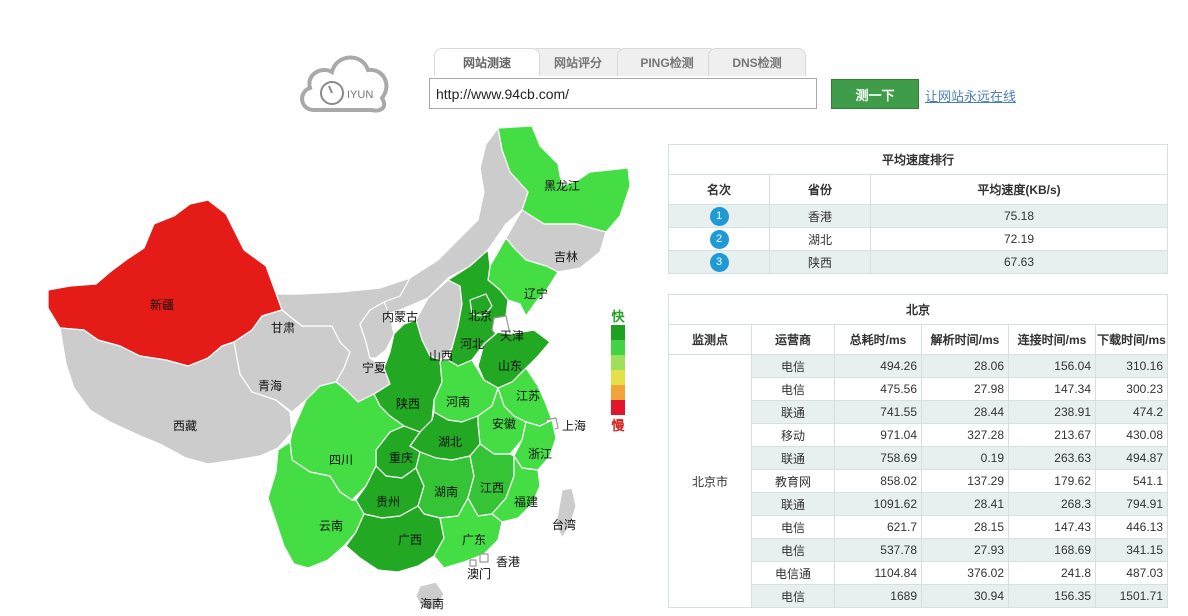  What do you see at coordinates (185, 426) in the screenshot?
I see `label-xizang: 西藏` at bounding box center [185, 426].